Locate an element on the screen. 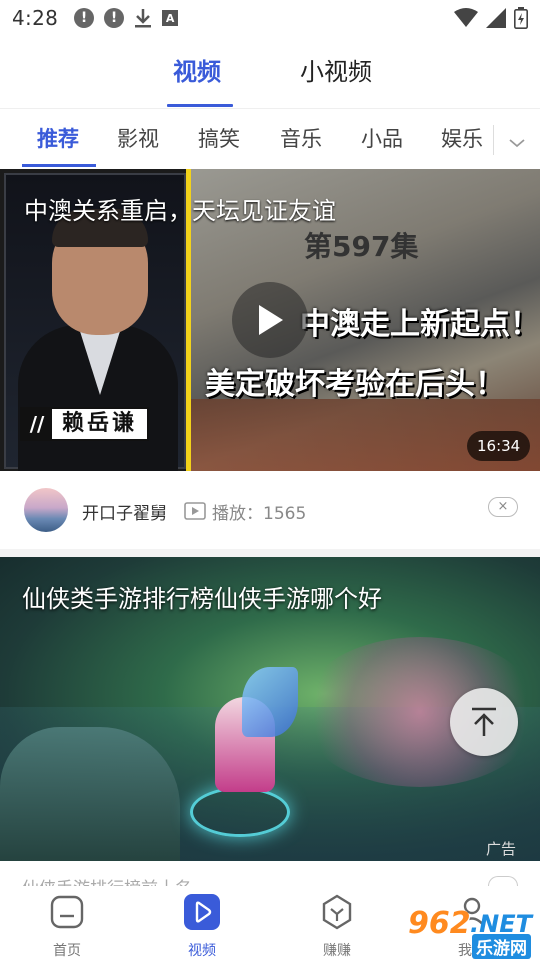 The image size is (540, 960). dismiss-button: × is located at coordinates (503, 507).